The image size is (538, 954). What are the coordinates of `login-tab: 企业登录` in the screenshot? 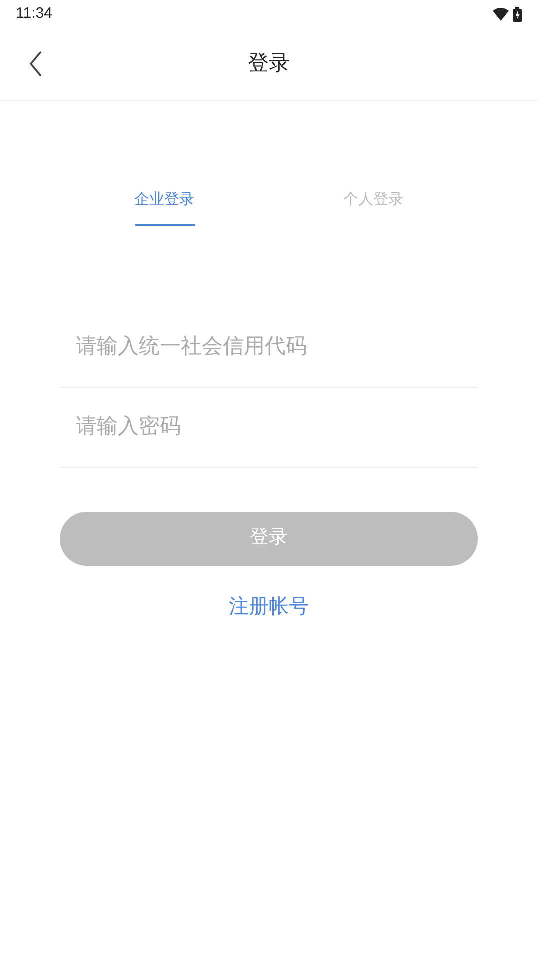 It's located at (164, 207).